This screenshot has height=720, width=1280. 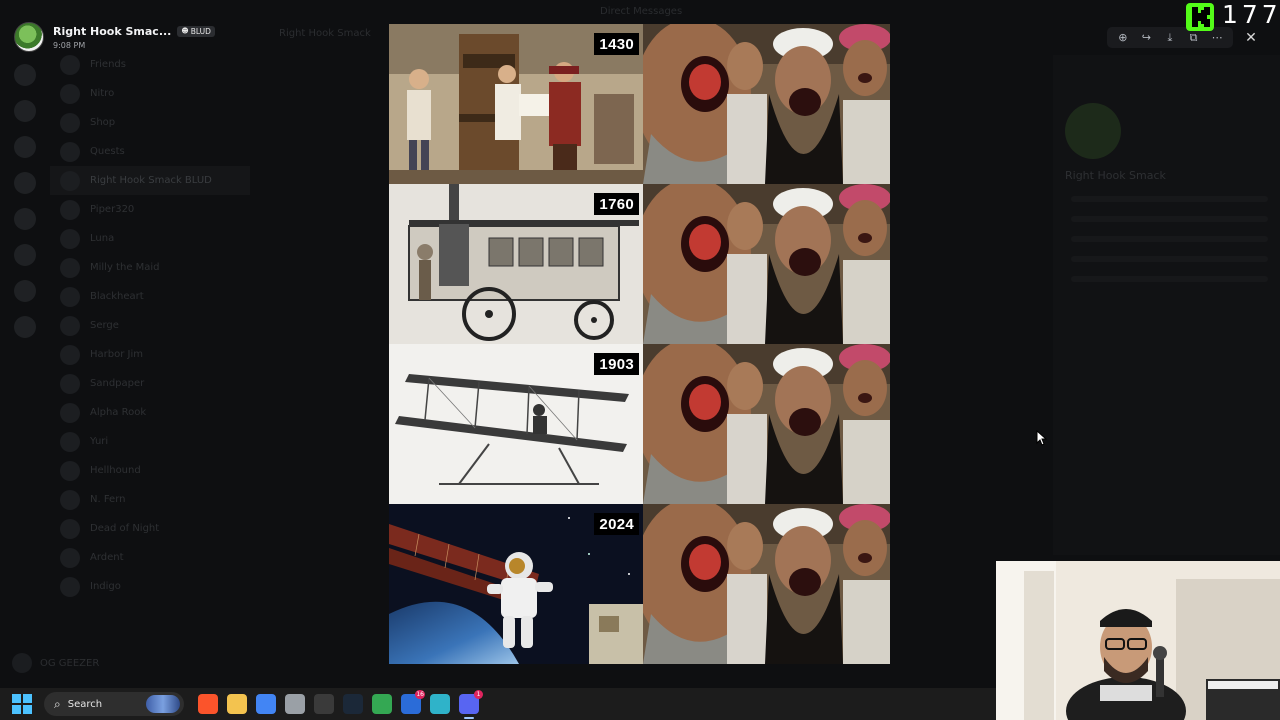 I want to click on forward-icon: ↪, so click(x=1146, y=37).